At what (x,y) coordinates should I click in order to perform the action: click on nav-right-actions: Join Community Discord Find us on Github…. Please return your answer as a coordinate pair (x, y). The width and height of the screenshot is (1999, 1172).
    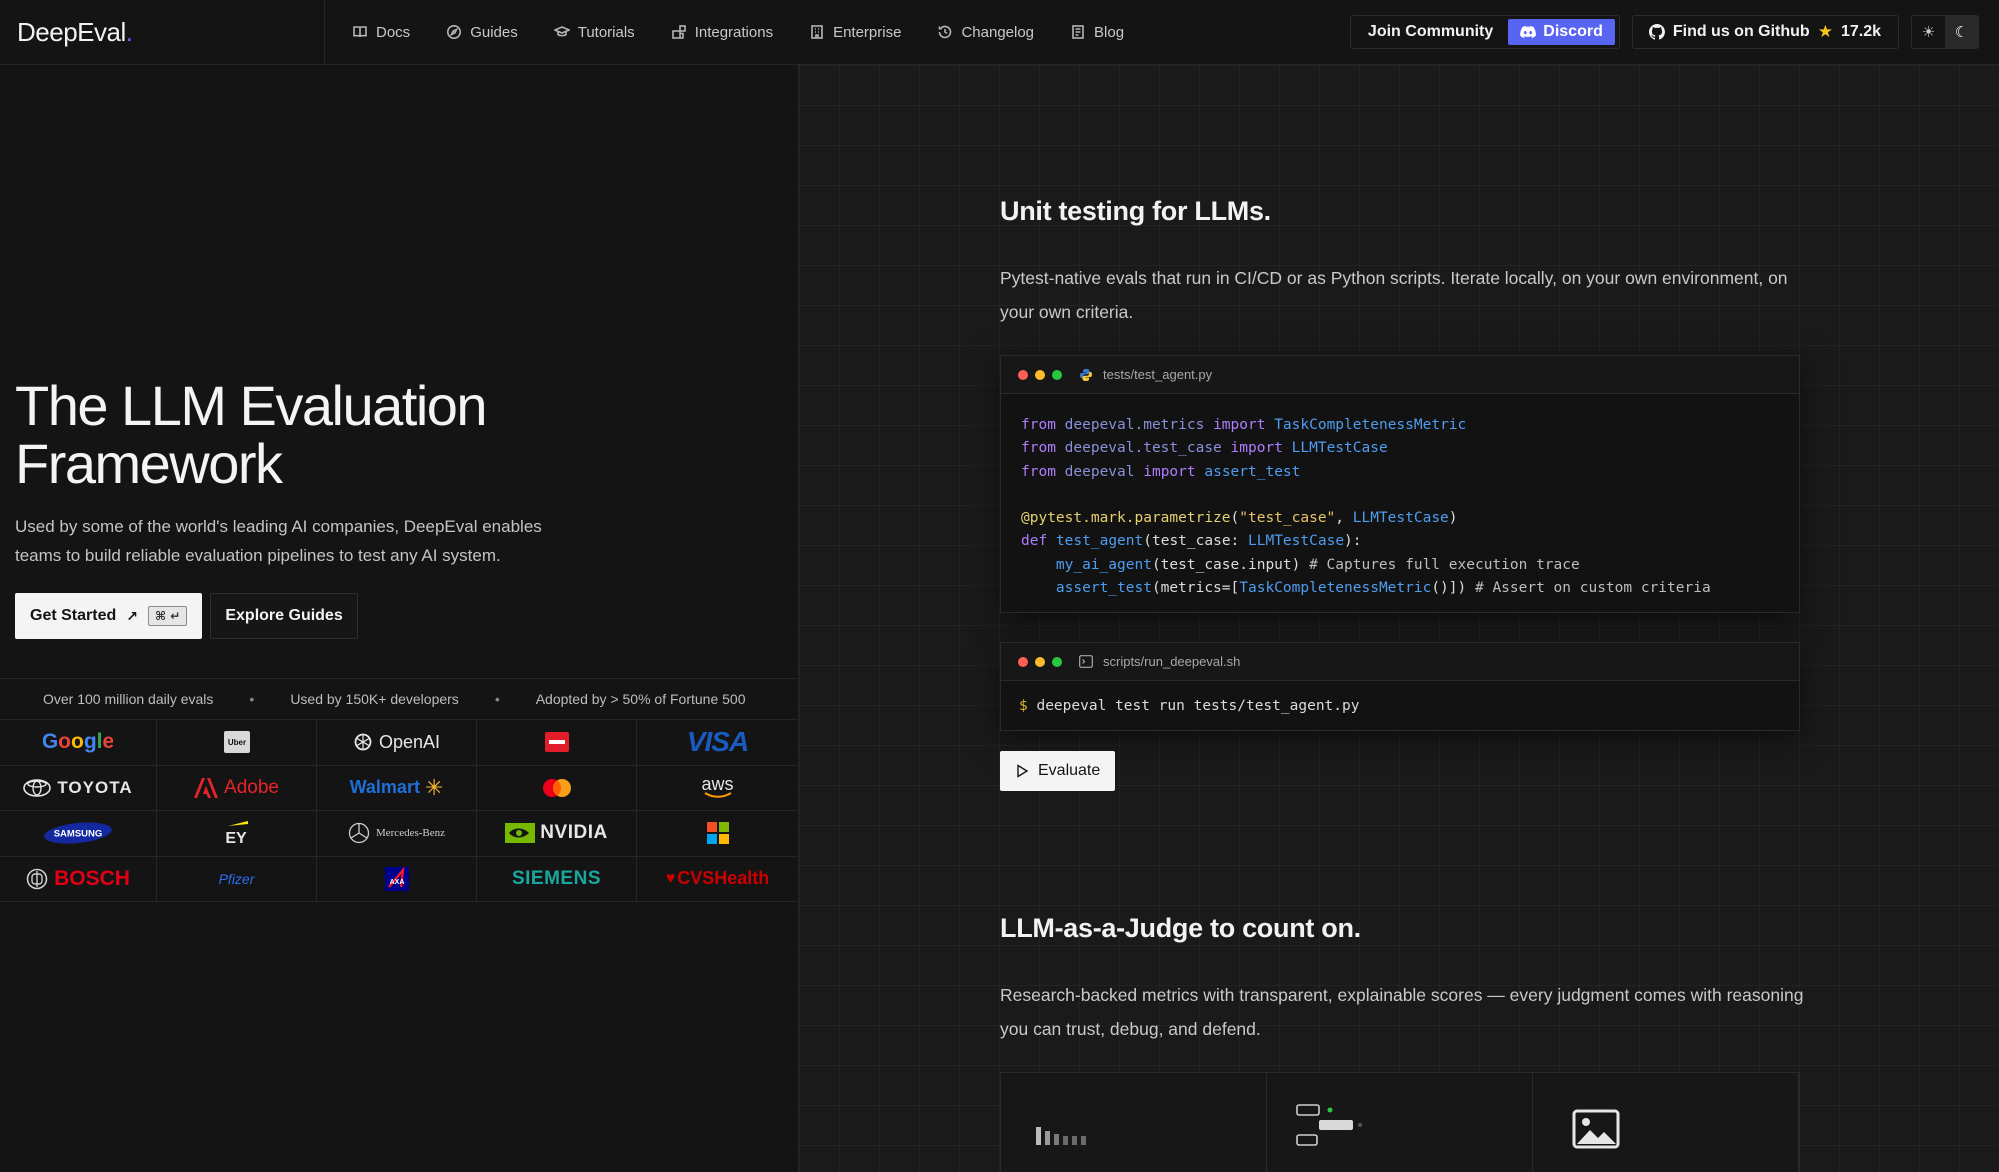
    Looking at the image, I should click on (1674, 32).